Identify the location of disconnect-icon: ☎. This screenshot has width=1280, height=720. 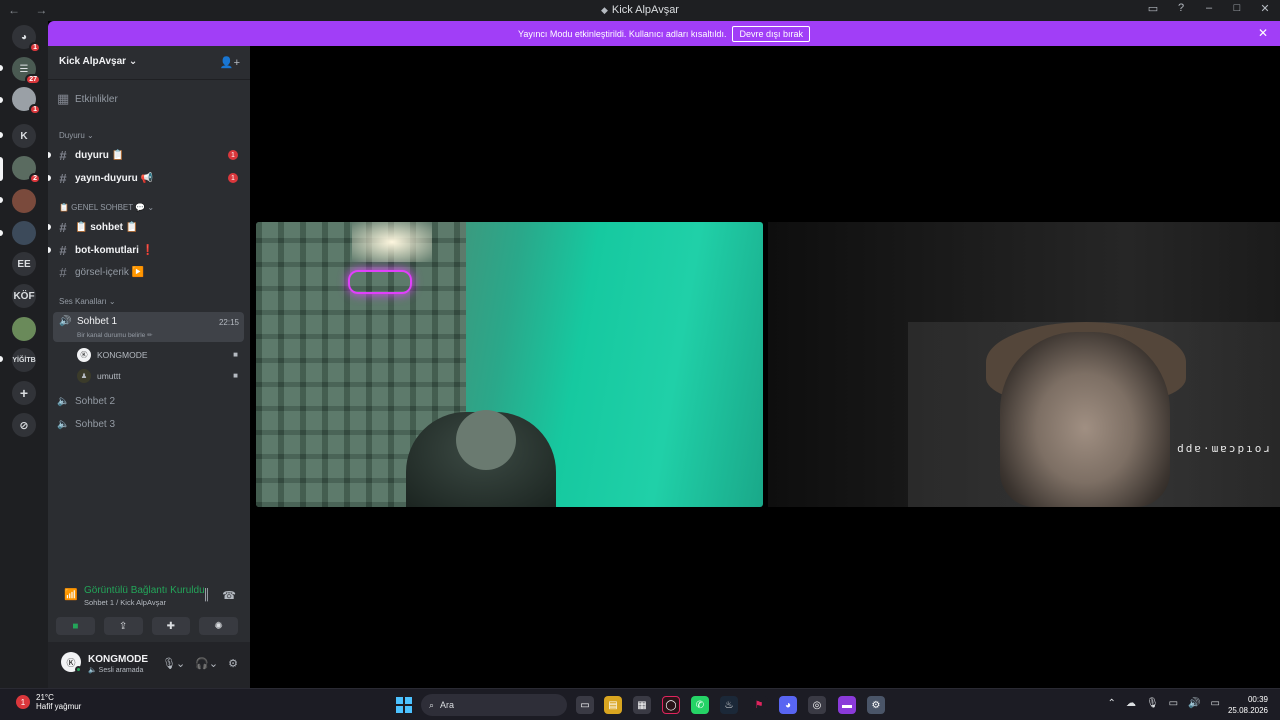
(229, 595).